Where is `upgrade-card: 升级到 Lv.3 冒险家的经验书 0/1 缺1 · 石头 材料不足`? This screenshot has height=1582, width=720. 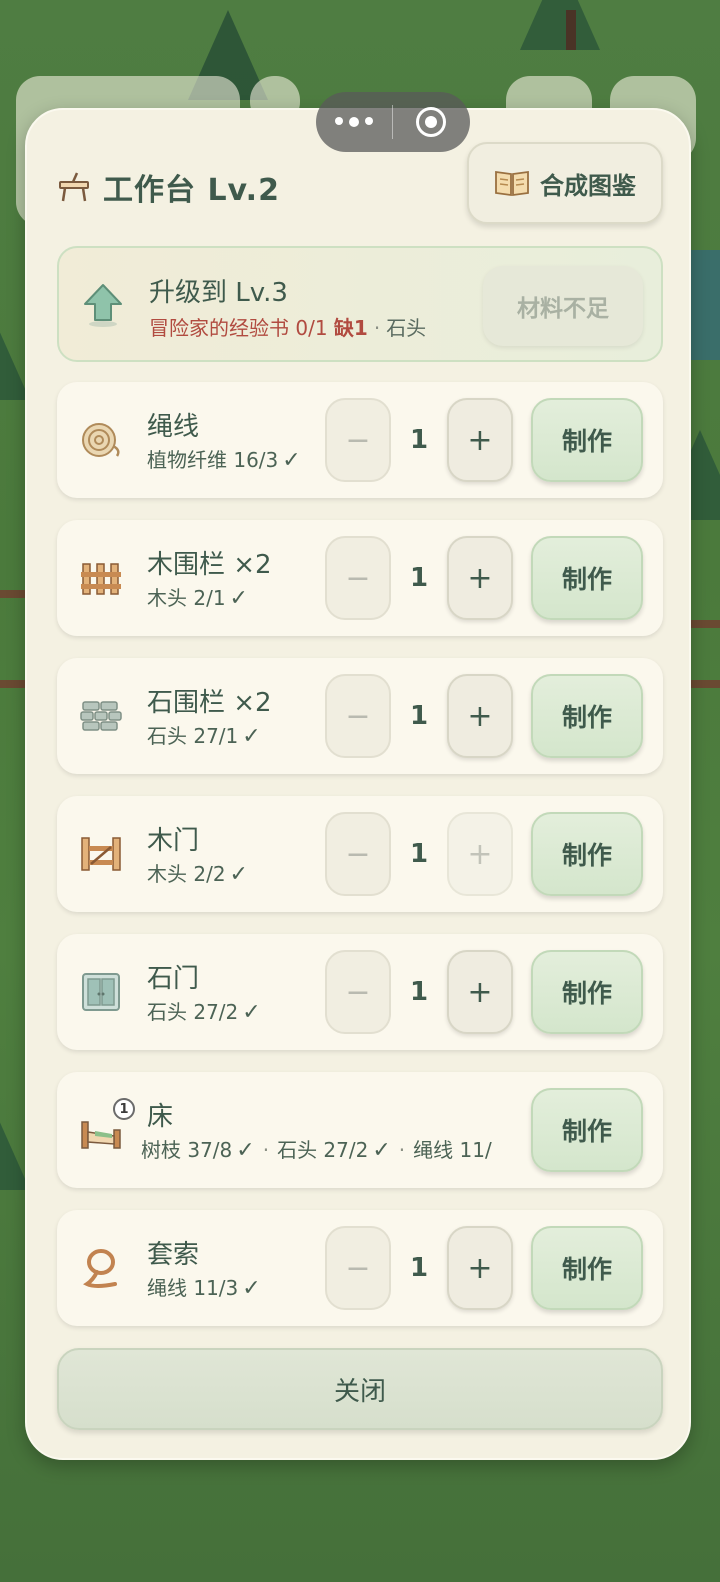 upgrade-card: 升级到 Lv.3 冒险家的经验书 0/1 缺1 · 石头 材料不足 is located at coordinates (360, 304).